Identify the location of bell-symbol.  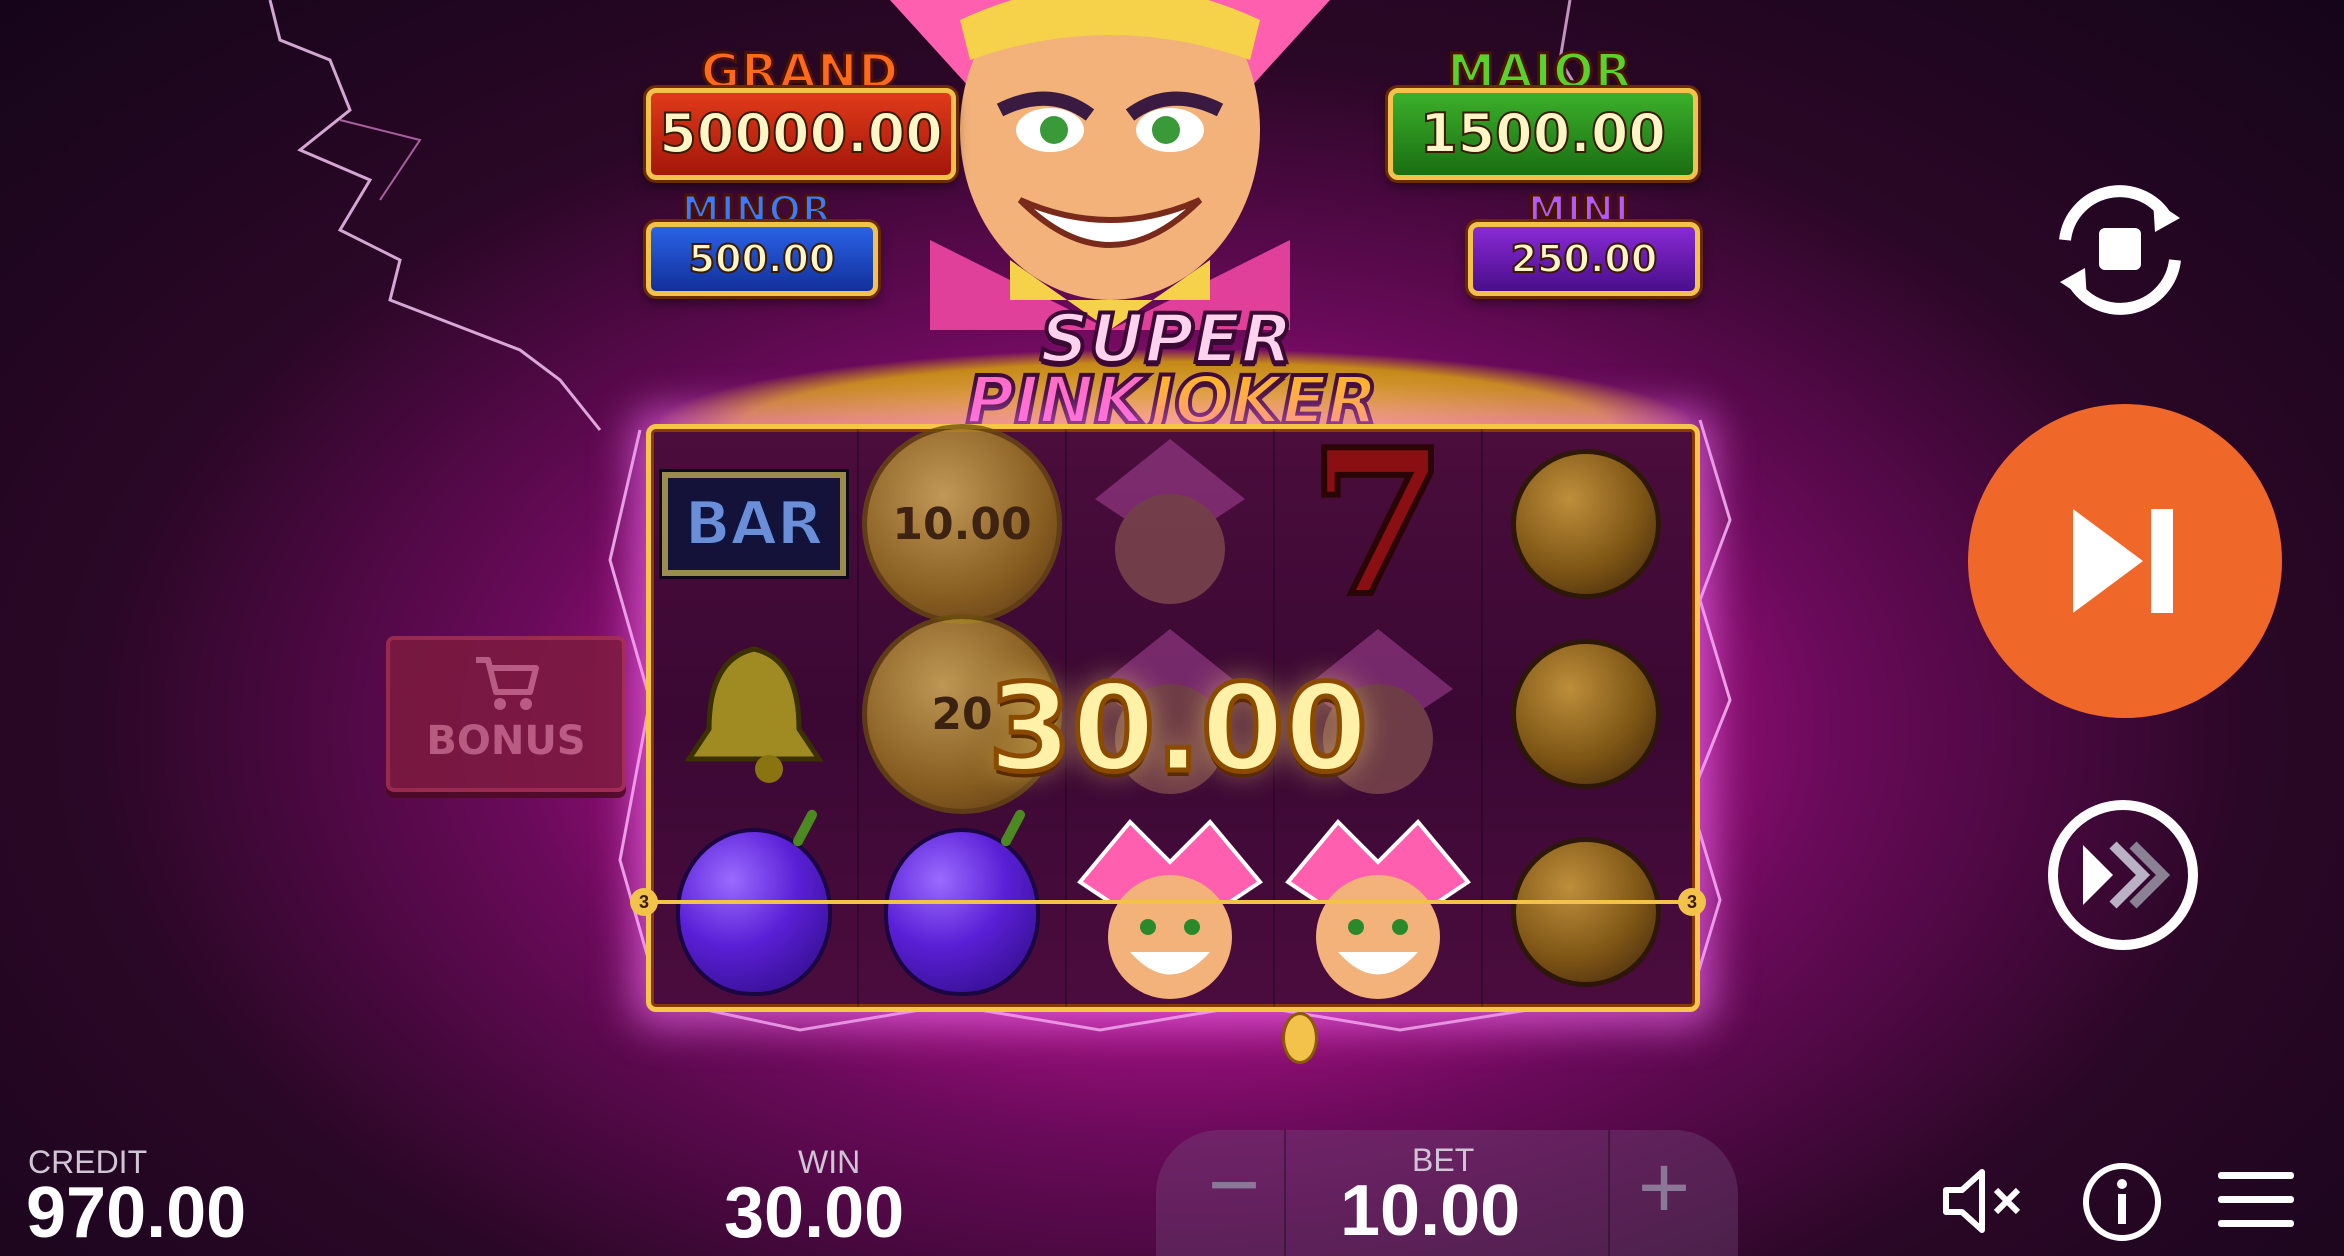
(754, 714).